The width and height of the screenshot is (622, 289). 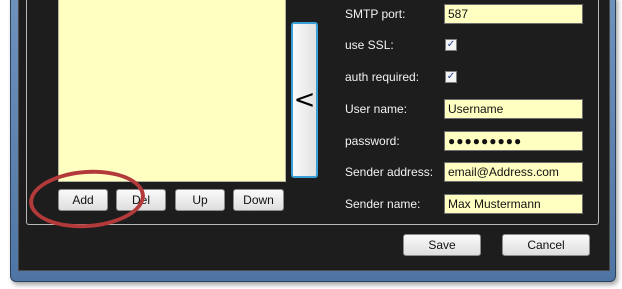 What do you see at coordinates (513, 14) in the screenshot?
I see `smtp-port-input: 587` at bounding box center [513, 14].